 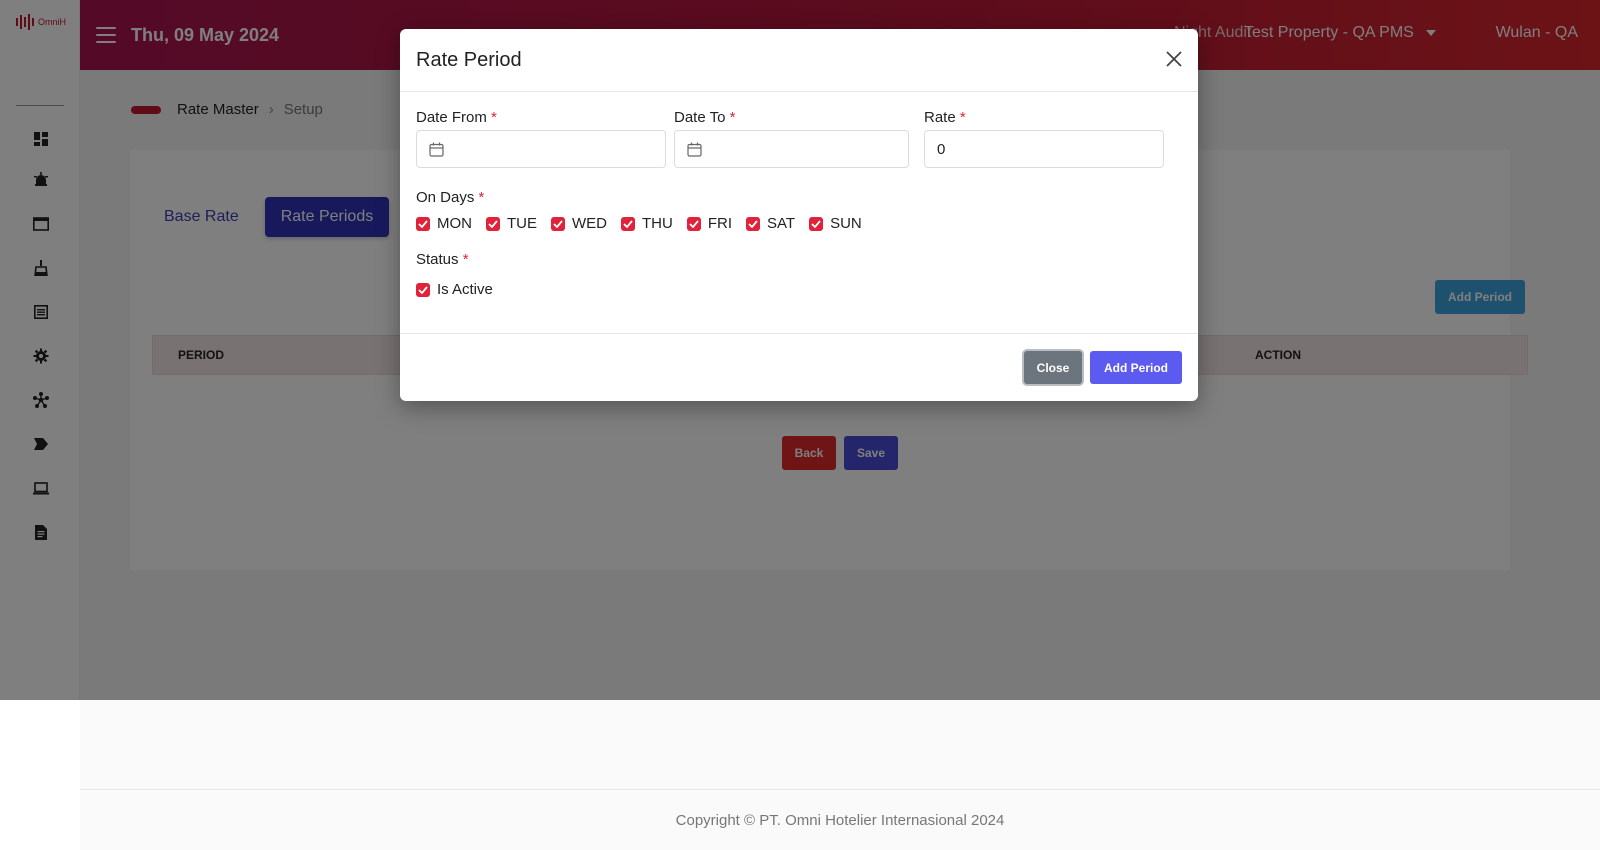 What do you see at coordinates (445, 197) in the screenshot?
I see `on-days-label-text: On Days` at bounding box center [445, 197].